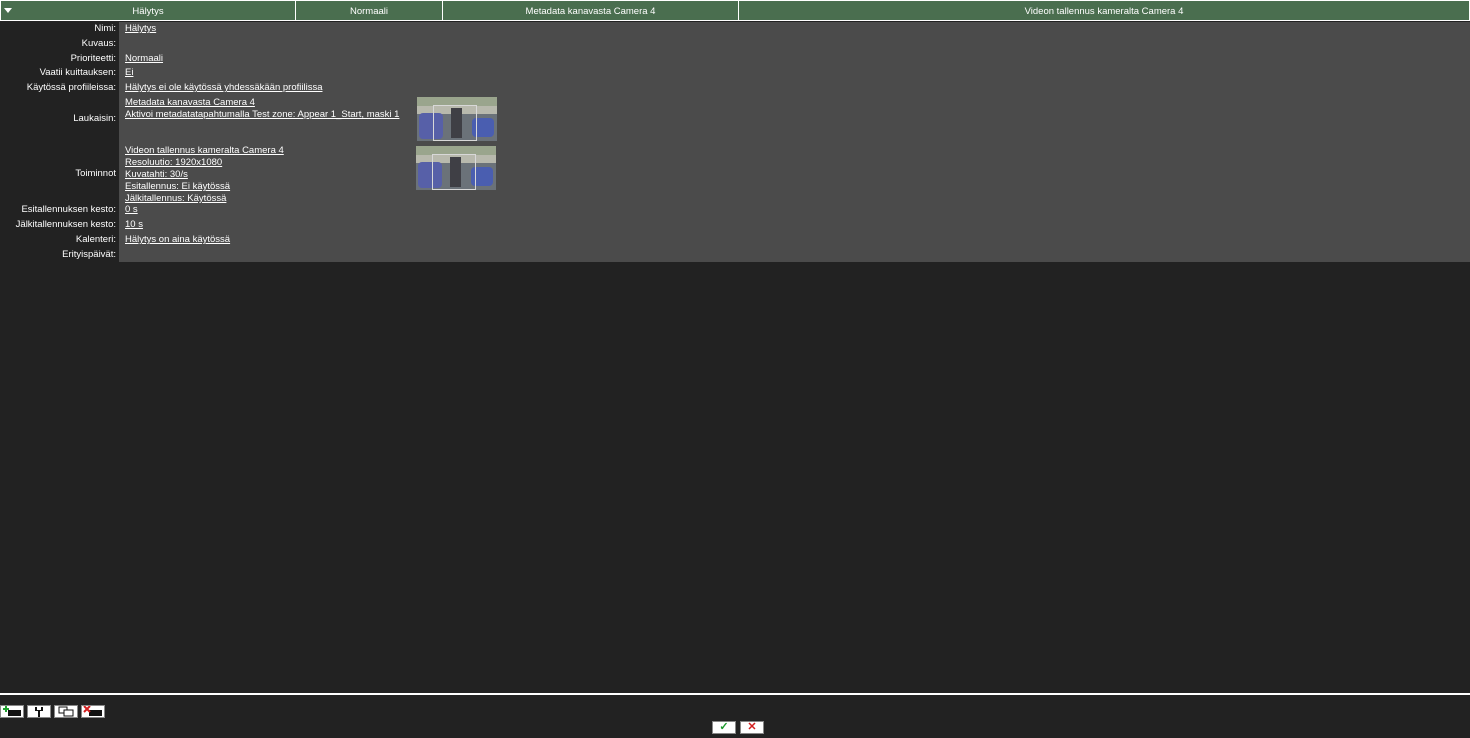 The width and height of the screenshot is (1470, 738). I want to click on delete-alarm-button, so click(93, 711).